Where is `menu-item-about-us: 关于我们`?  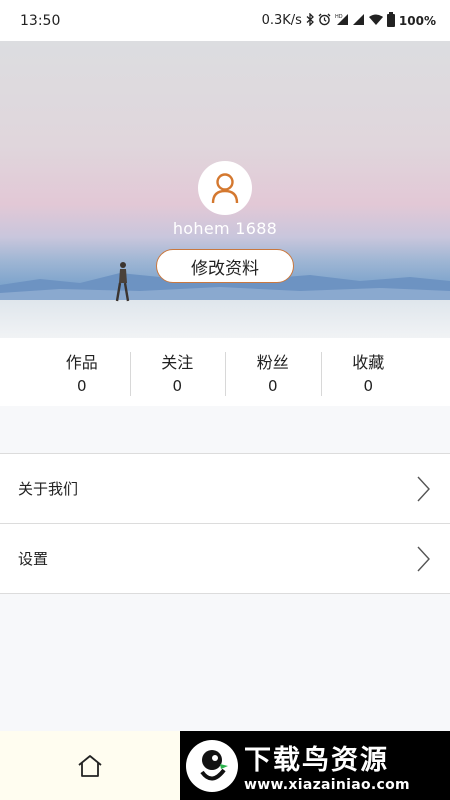 menu-item-about-us: 关于我们 is located at coordinates (225, 489).